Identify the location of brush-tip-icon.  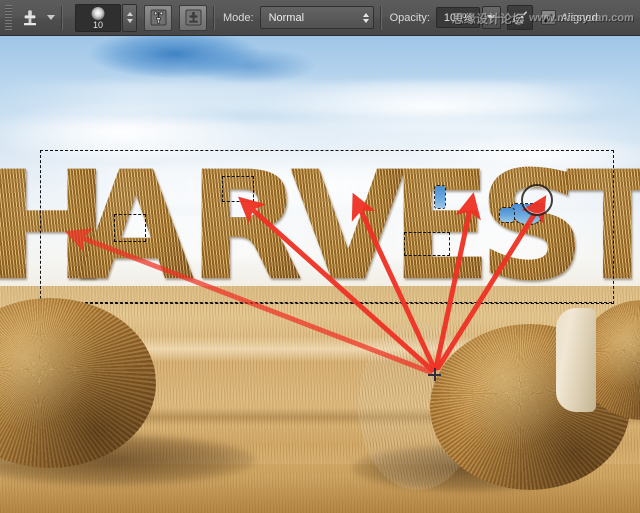
(98, 13).